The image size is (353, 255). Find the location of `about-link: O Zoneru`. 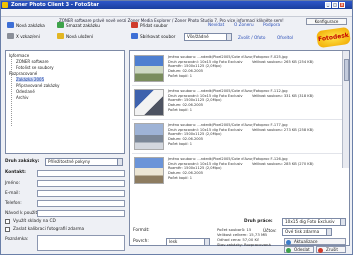

about-link: O Zoneru is located at coordinates (244, 24).